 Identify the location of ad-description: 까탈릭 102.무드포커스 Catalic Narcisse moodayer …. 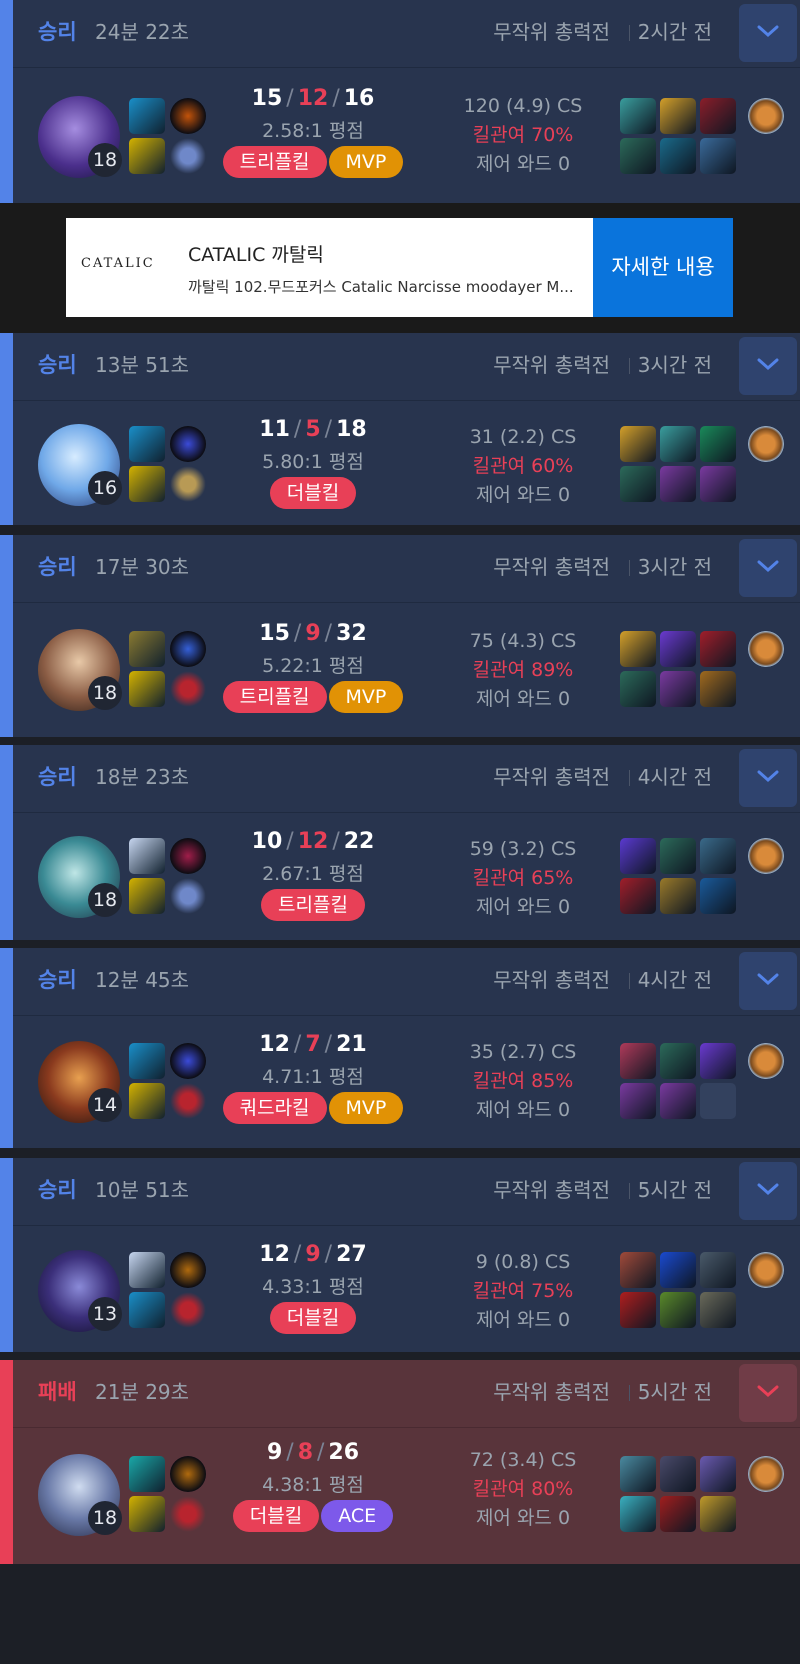
(381, 286).